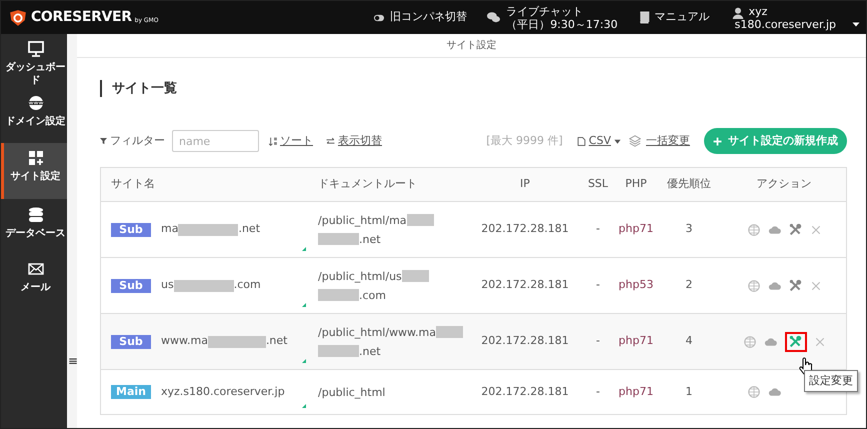 The image size is (867, 429). What do you see at coordinates (372, 296) in the screenshot?
I see `document-root-text: .com` at bounding box center [372, 296].